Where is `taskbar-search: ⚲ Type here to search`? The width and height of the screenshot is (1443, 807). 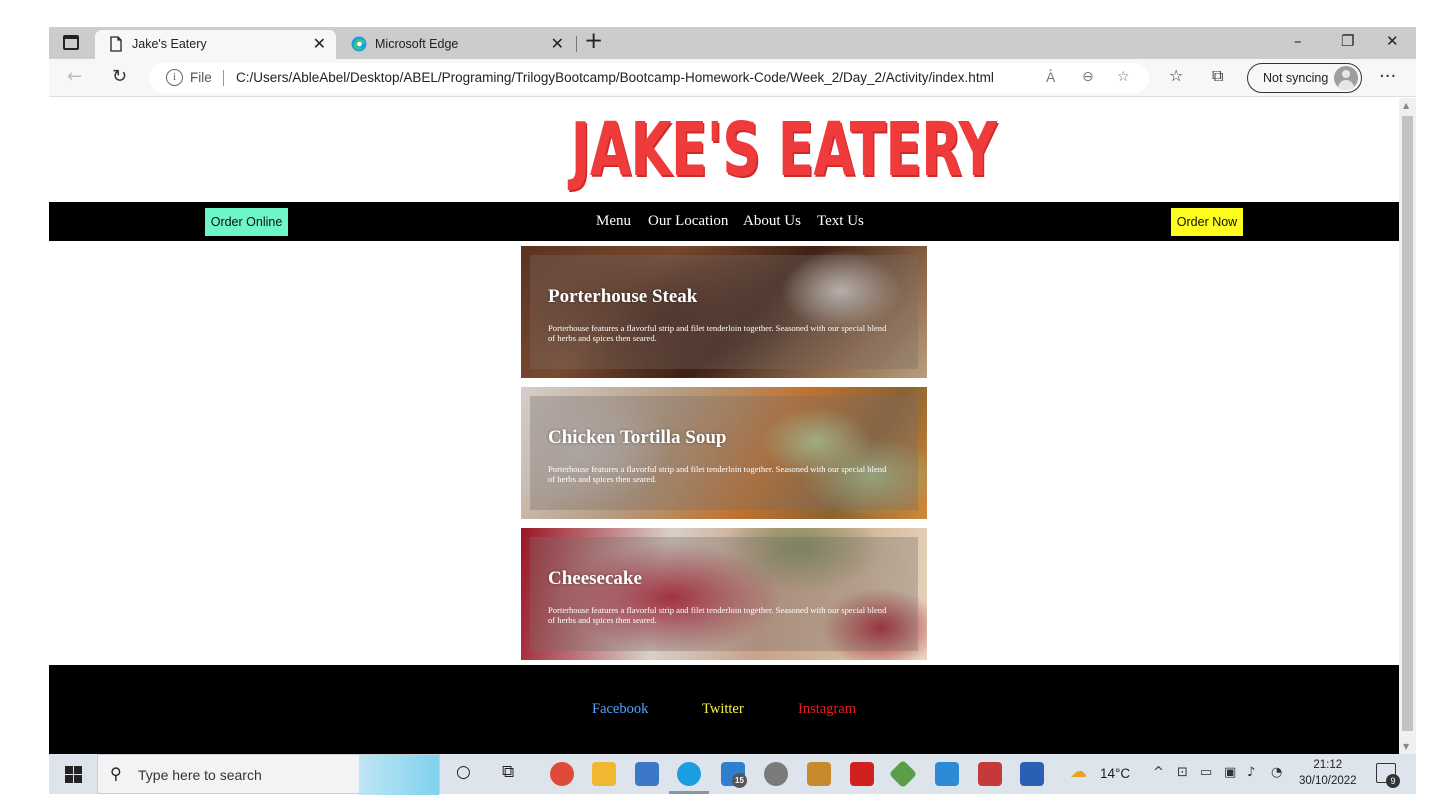
taskbar-search: ⚲ Type here to search is located at coordinates (268, 774).